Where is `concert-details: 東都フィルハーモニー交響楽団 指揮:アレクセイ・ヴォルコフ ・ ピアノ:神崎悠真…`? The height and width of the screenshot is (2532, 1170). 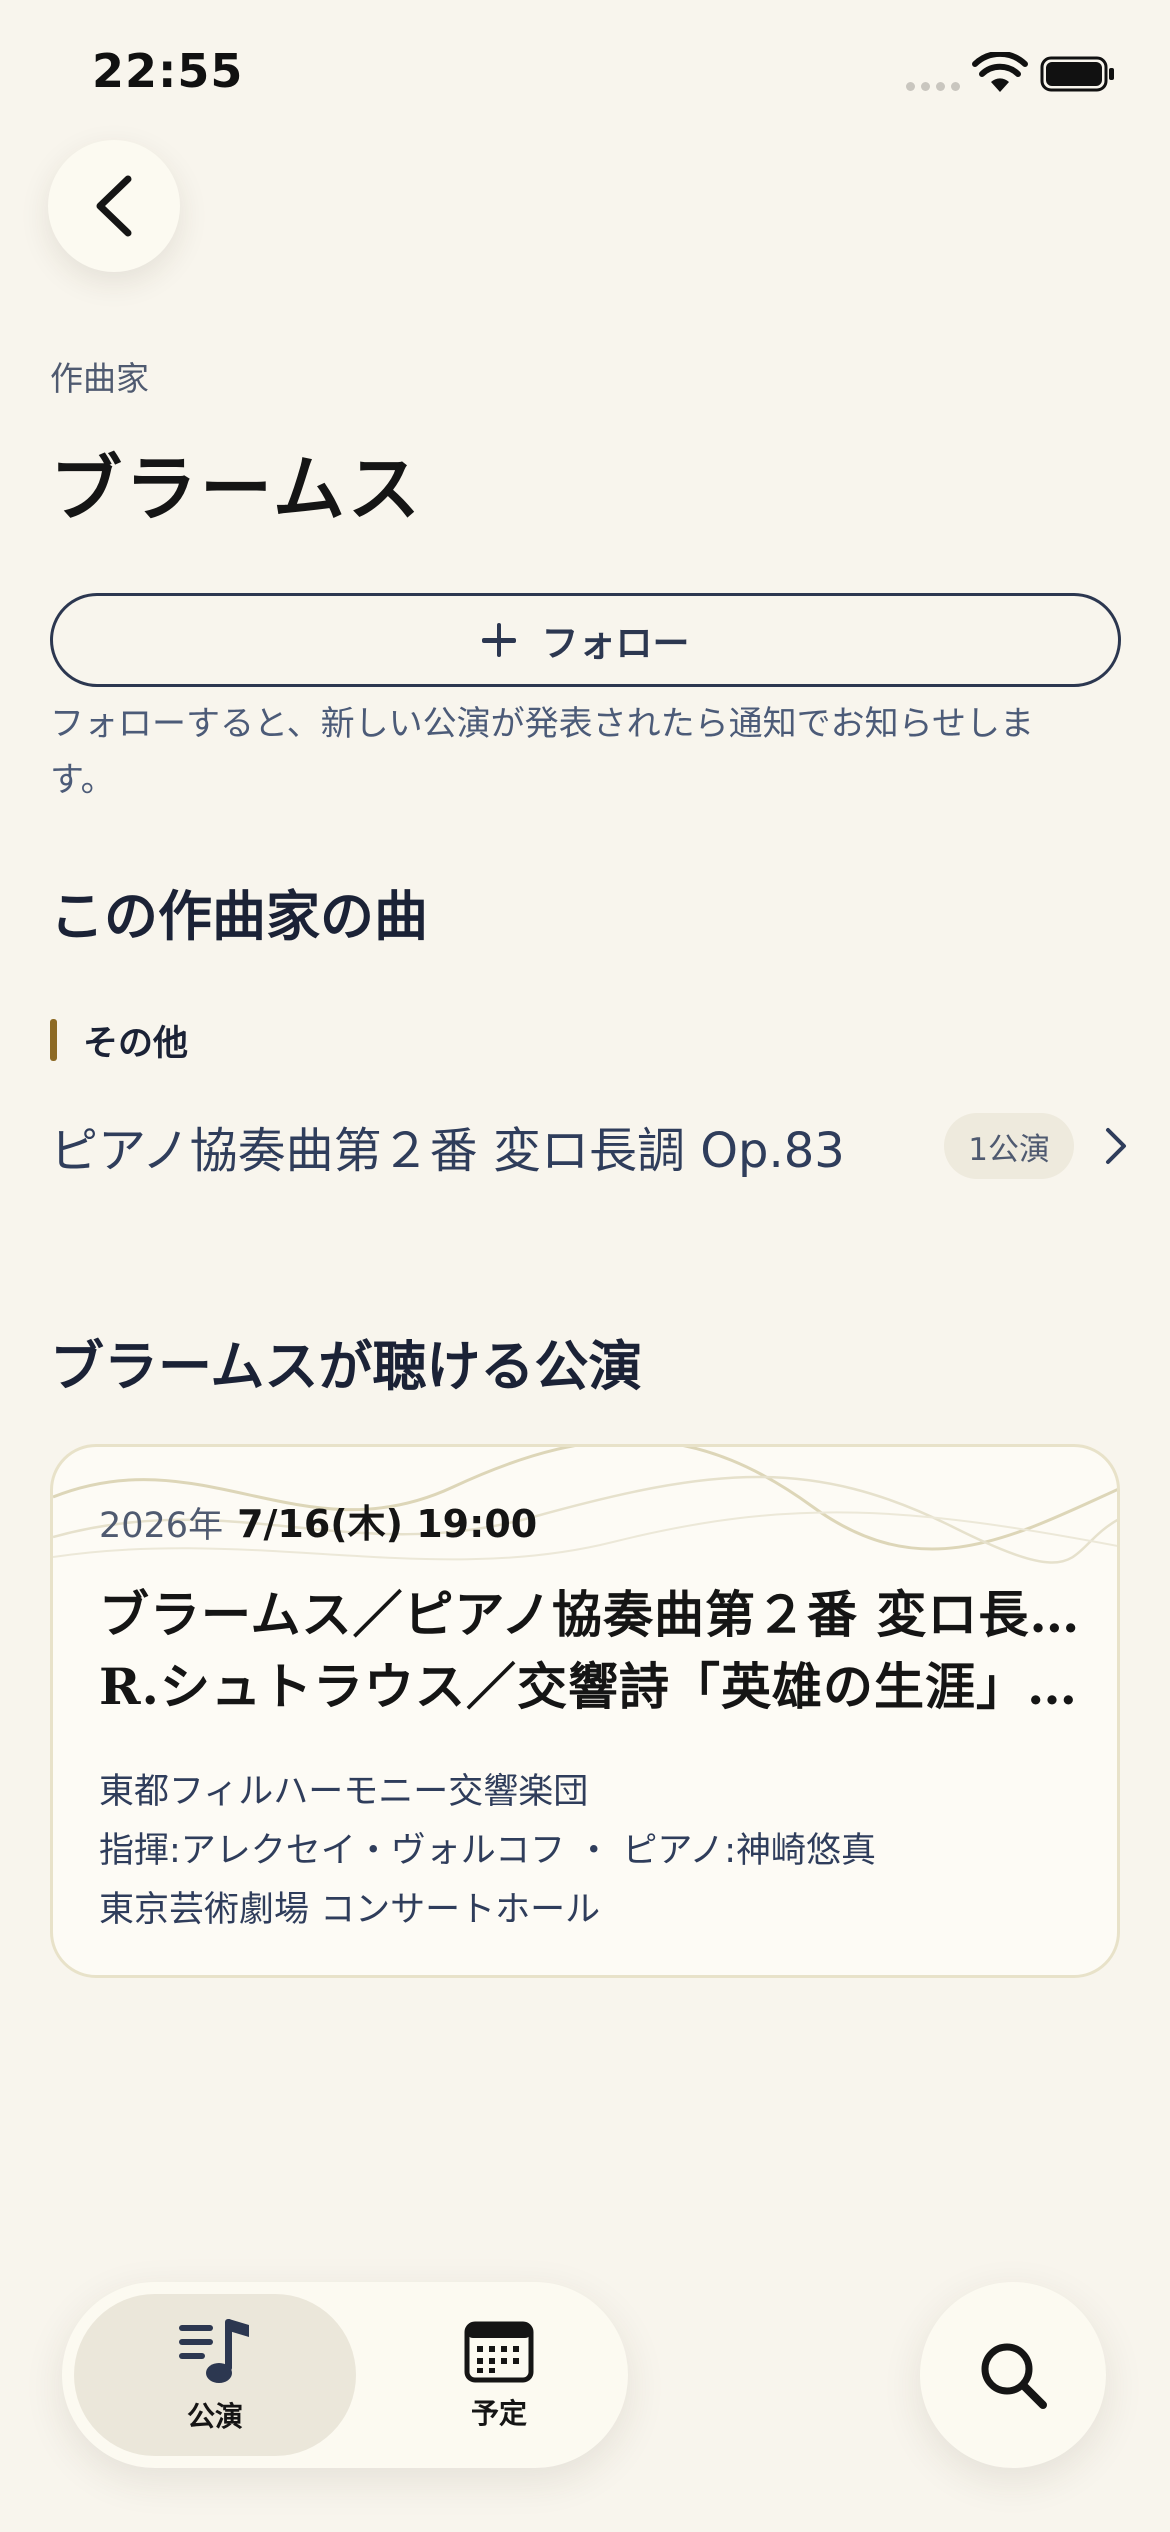
concert-details: 東都フィルハーモニー交響楽団 指揮:アレクセイ・ヴォルコフ ・ ピアノ:神崎悠真… is located at coordinates (594, 1851).